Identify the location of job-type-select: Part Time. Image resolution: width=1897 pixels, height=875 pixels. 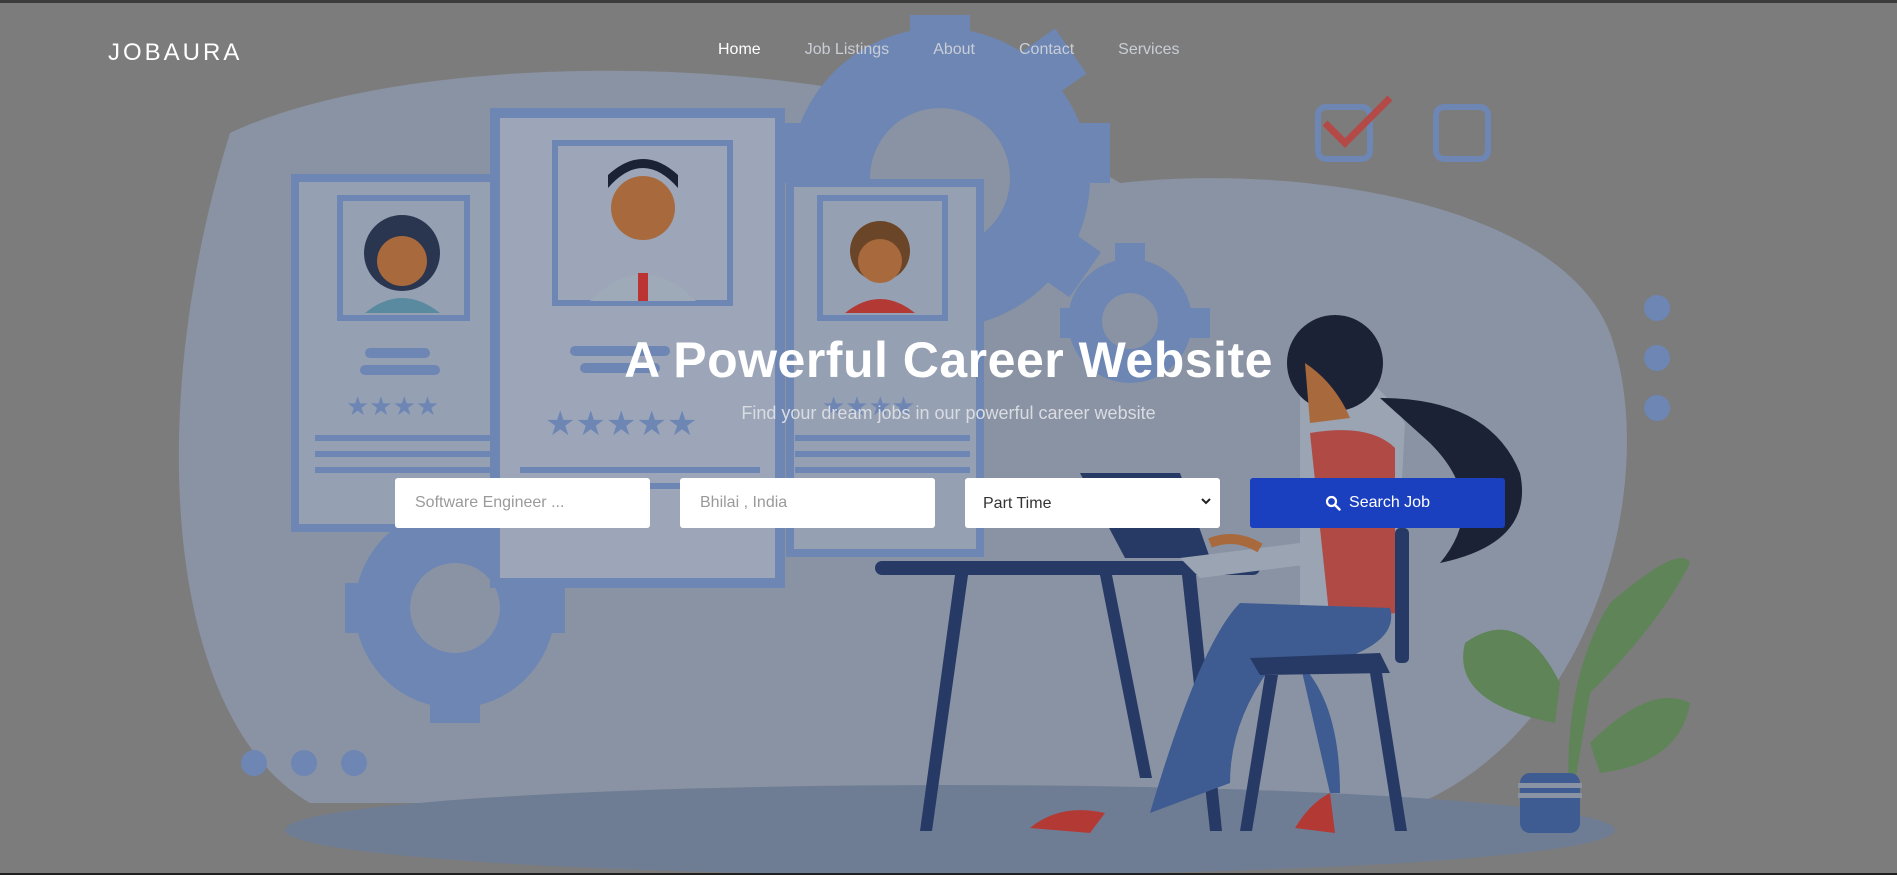
(1092, 503).